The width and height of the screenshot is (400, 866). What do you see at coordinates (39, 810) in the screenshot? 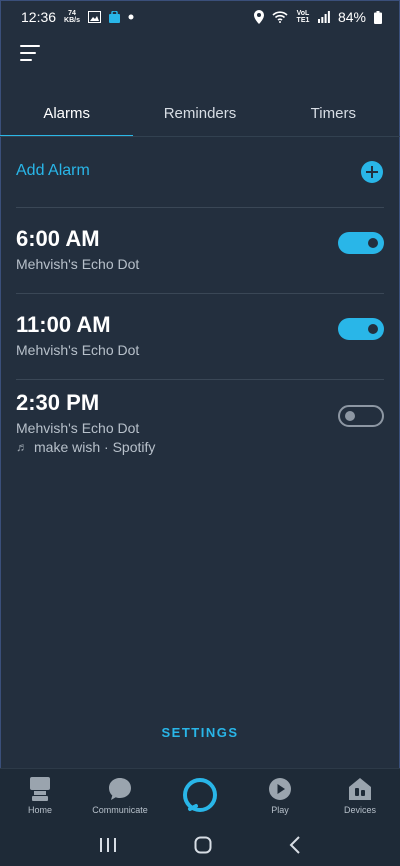
I see `nav-home-label: Home` at bounding box center [39, 810].